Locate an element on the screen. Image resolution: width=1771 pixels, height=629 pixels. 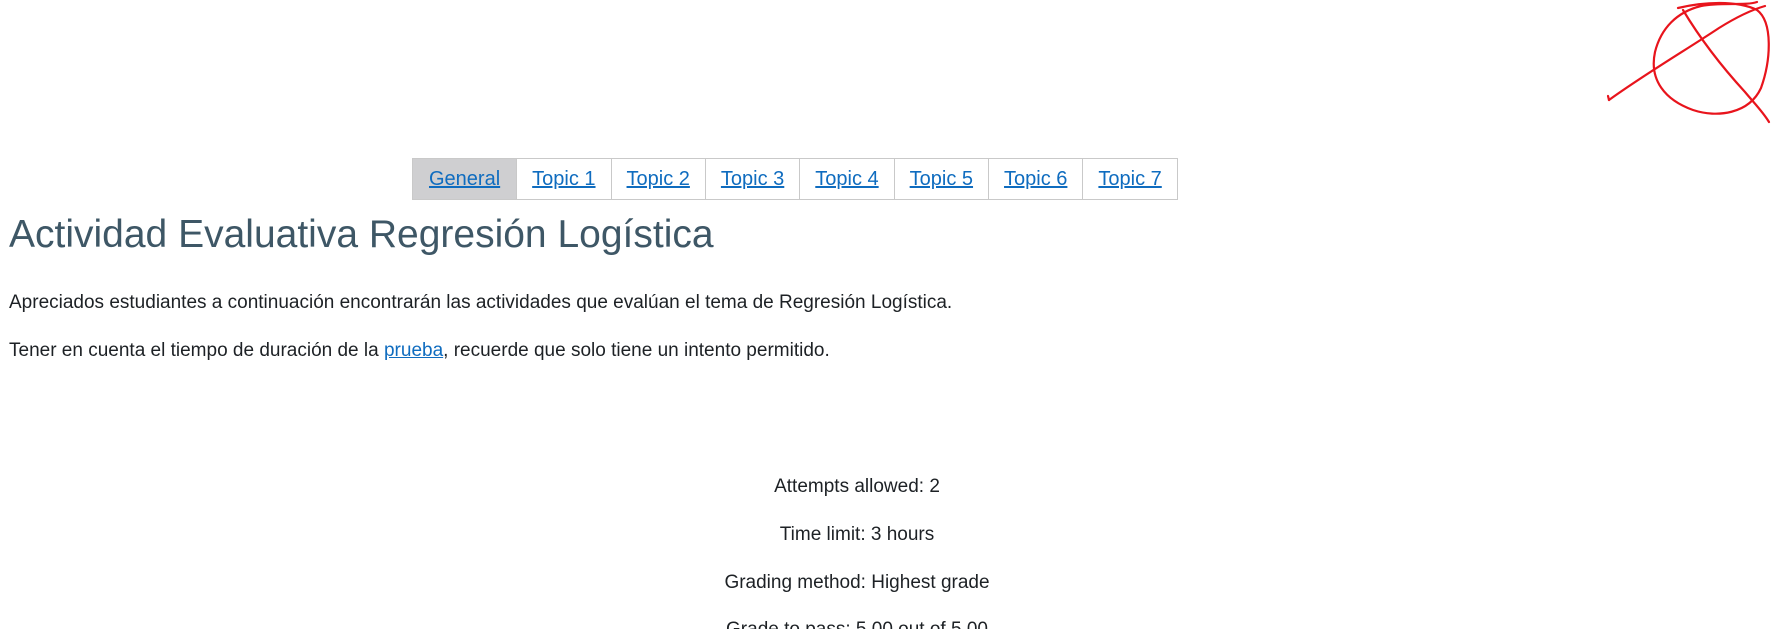
tab-topic-2: Topic 2 is located at coordinates (658, 179).